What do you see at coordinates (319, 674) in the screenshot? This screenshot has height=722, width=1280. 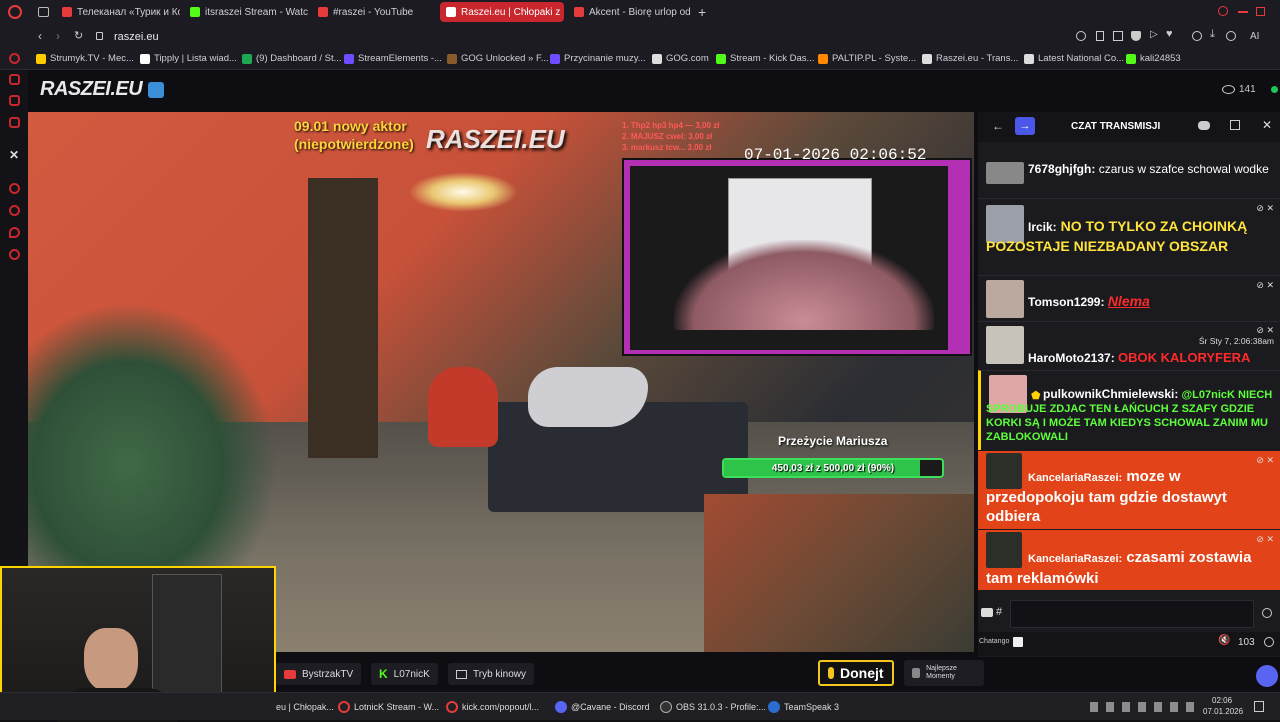 I see `channel-bystrzak-button: BystrzakTV` at bounding box center [319, 674].